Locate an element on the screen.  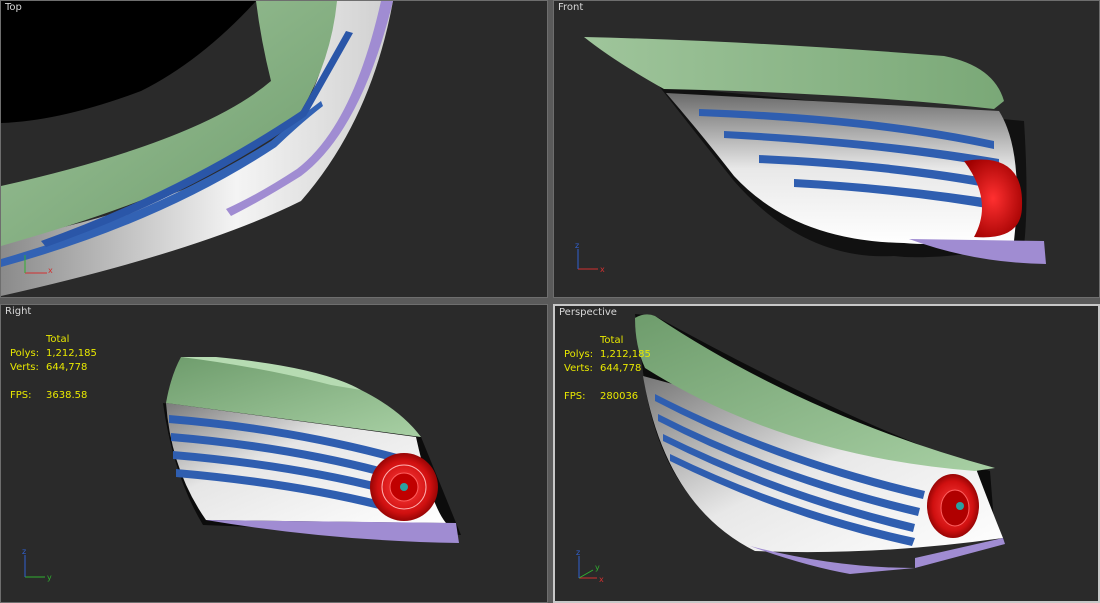
viewport-label-top: Top is located at coordinates (13, 7).